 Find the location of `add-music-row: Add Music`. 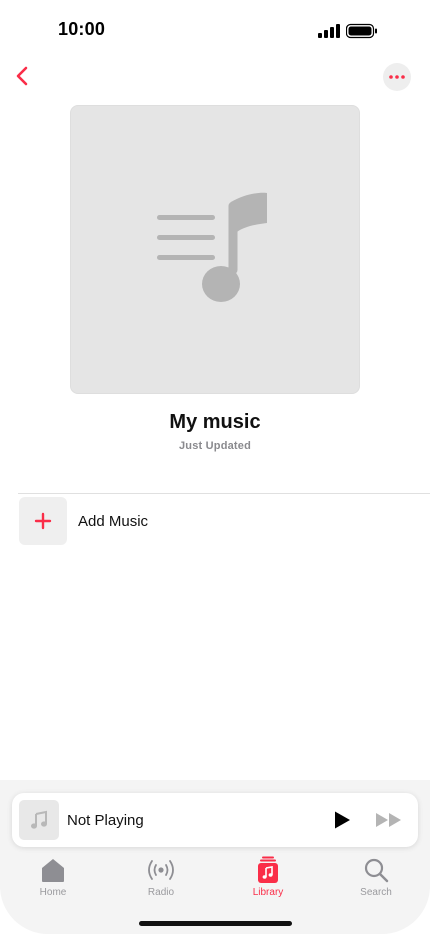

add-music-row: Add Music is located at coordinates (224, 521).